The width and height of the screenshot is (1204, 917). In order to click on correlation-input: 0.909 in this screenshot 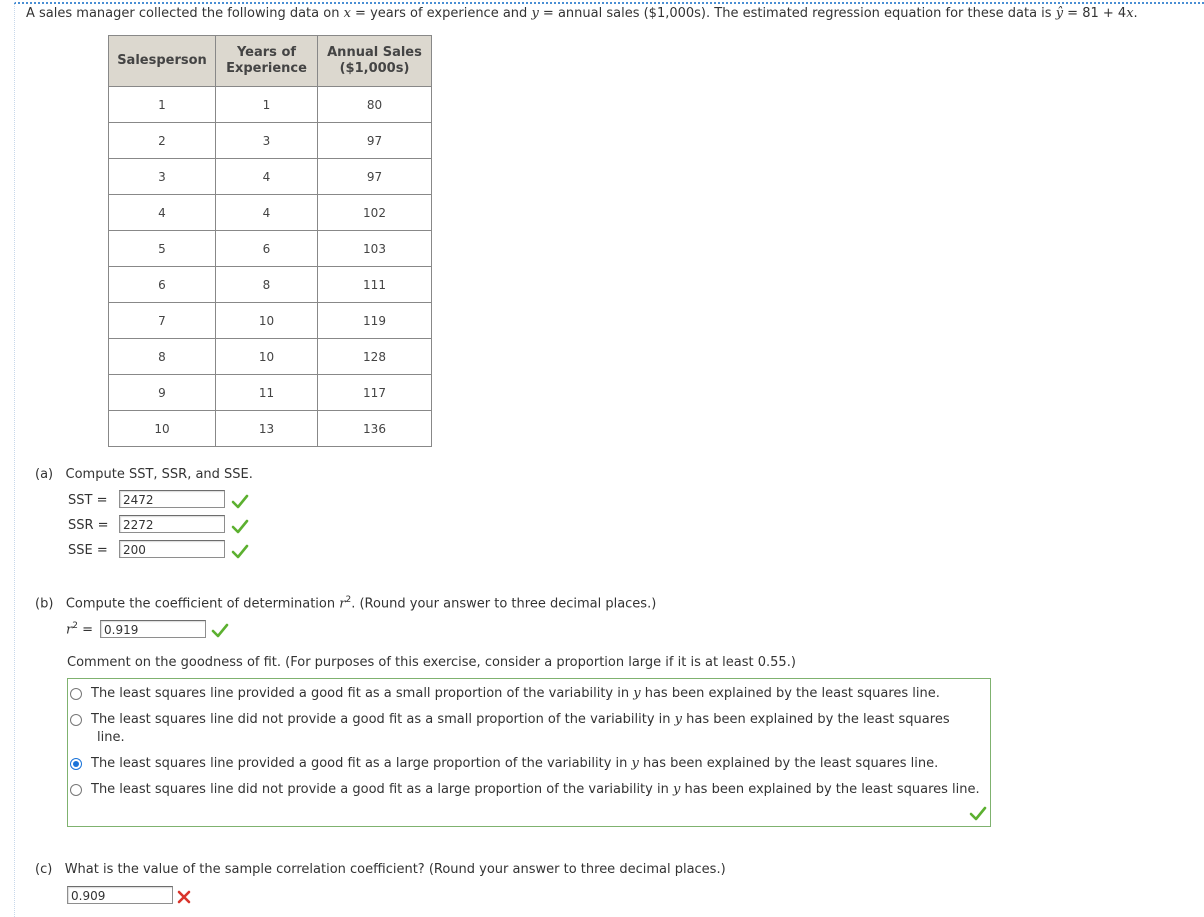, I will do `click(120, 895)`.